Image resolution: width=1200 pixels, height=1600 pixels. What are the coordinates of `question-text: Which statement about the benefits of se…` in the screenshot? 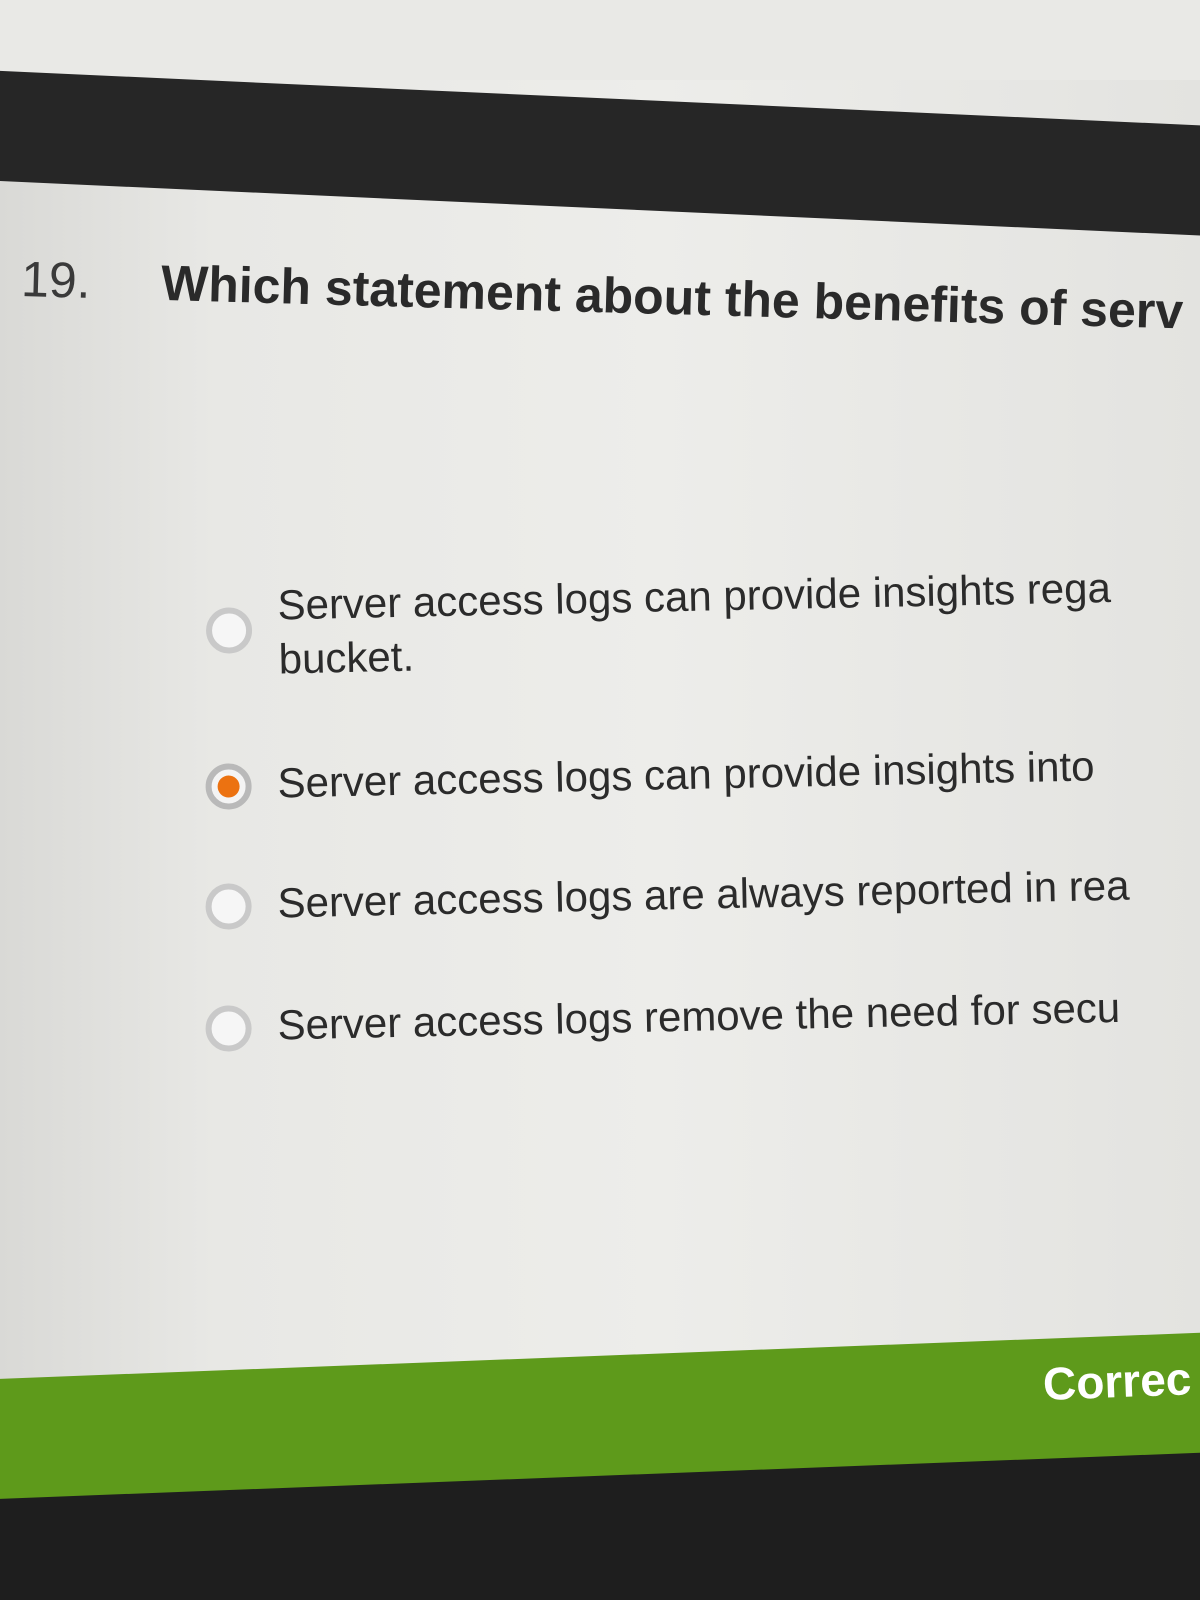 It's located at (672, 297).